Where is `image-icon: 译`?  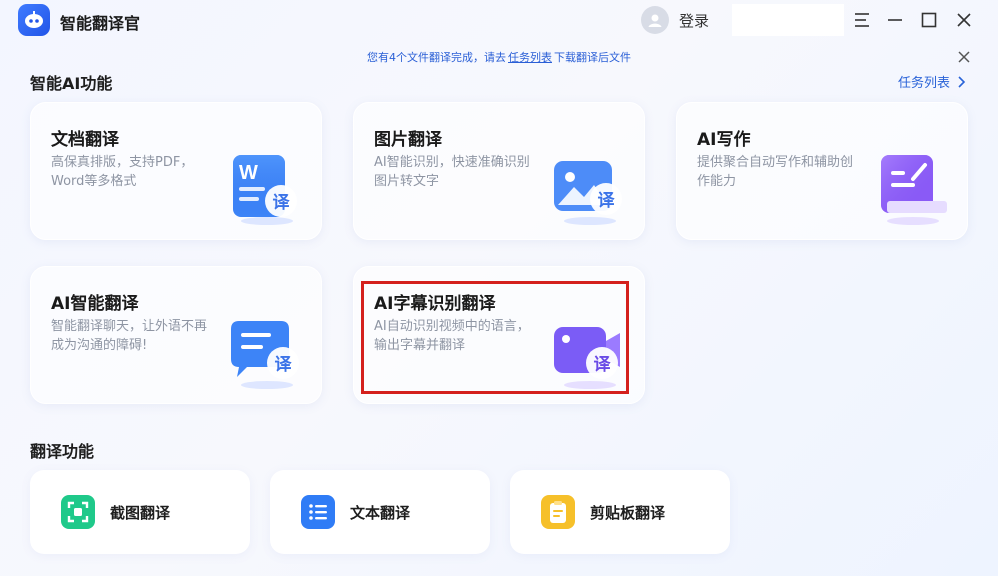
image-icon: 译 is located at coordinates (588, 193).